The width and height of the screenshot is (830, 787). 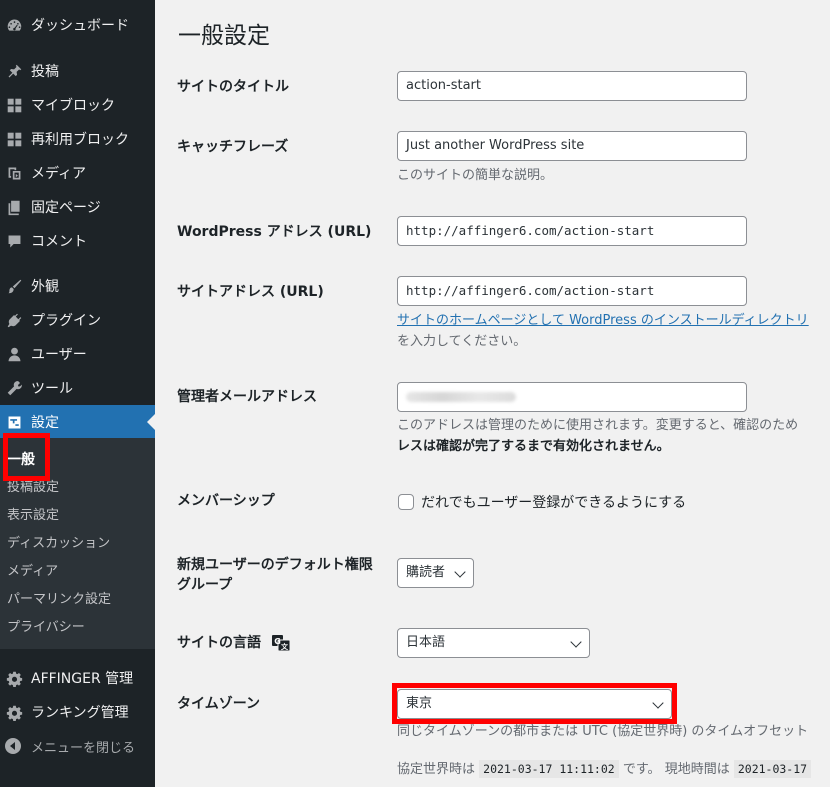 What do you see at coordinates (82, 679) in the screenshot?
I see `sidebar-item-label: AFFINGER 管理` at bounding box center [82, 679].